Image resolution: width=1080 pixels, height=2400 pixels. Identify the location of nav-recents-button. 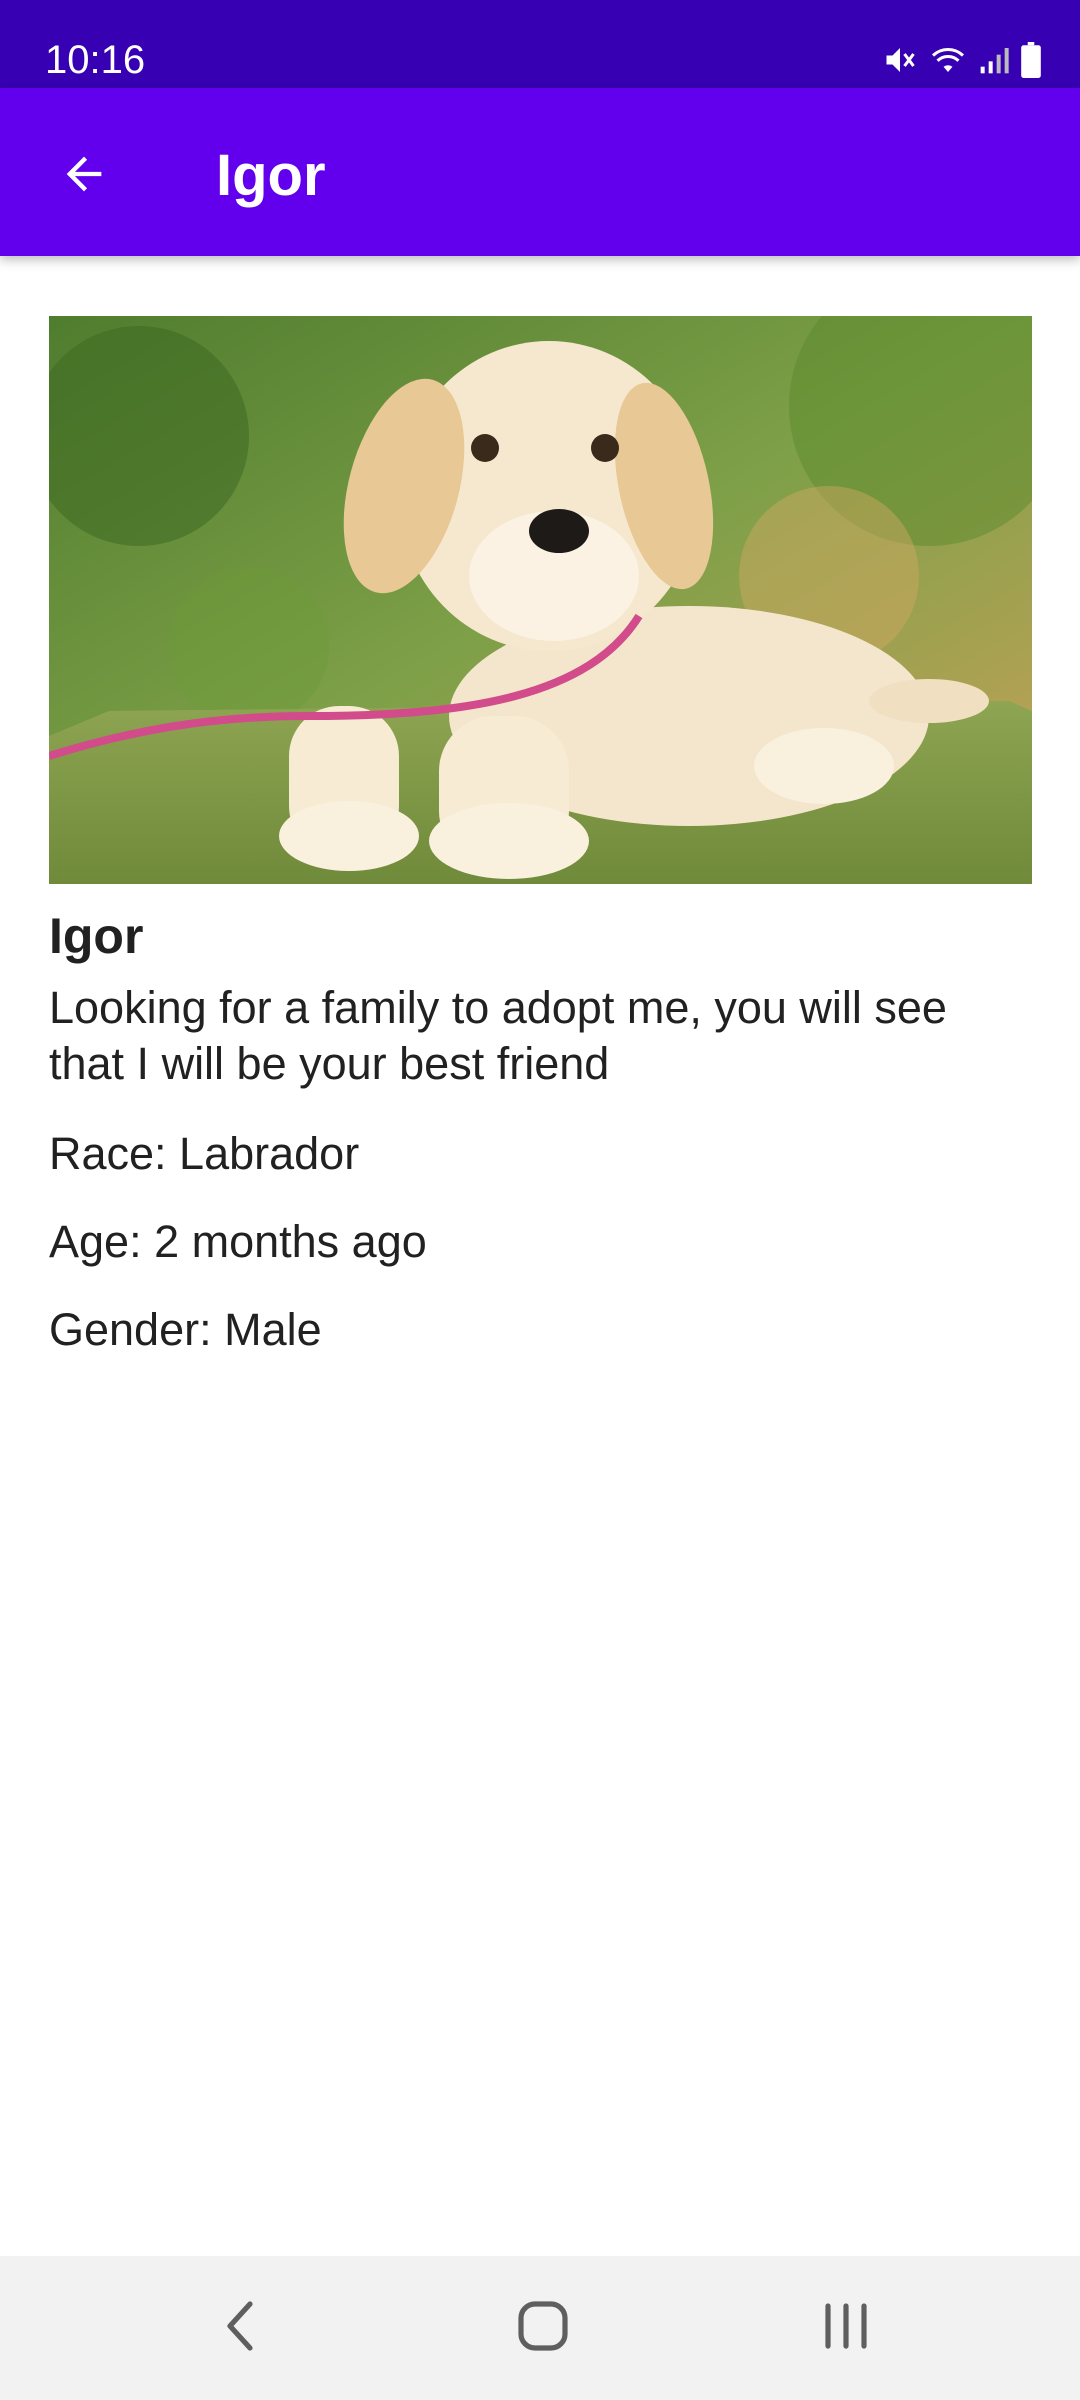
(846, 2328).